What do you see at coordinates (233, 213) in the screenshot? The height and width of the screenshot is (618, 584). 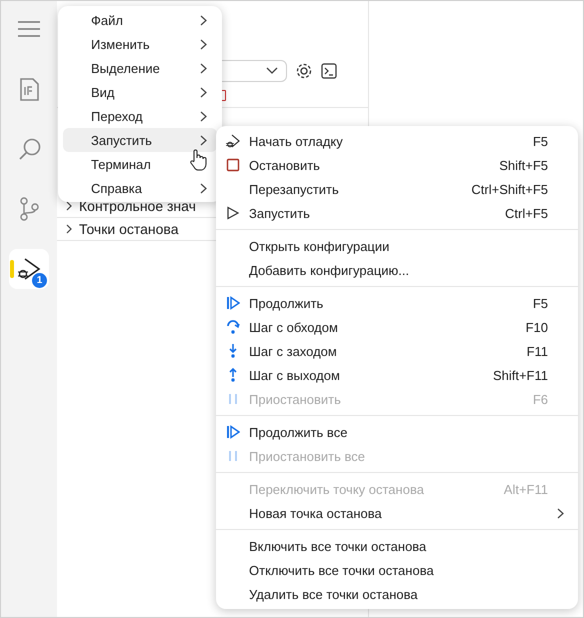 I see `play-icon` at bounding box center [233, 213].